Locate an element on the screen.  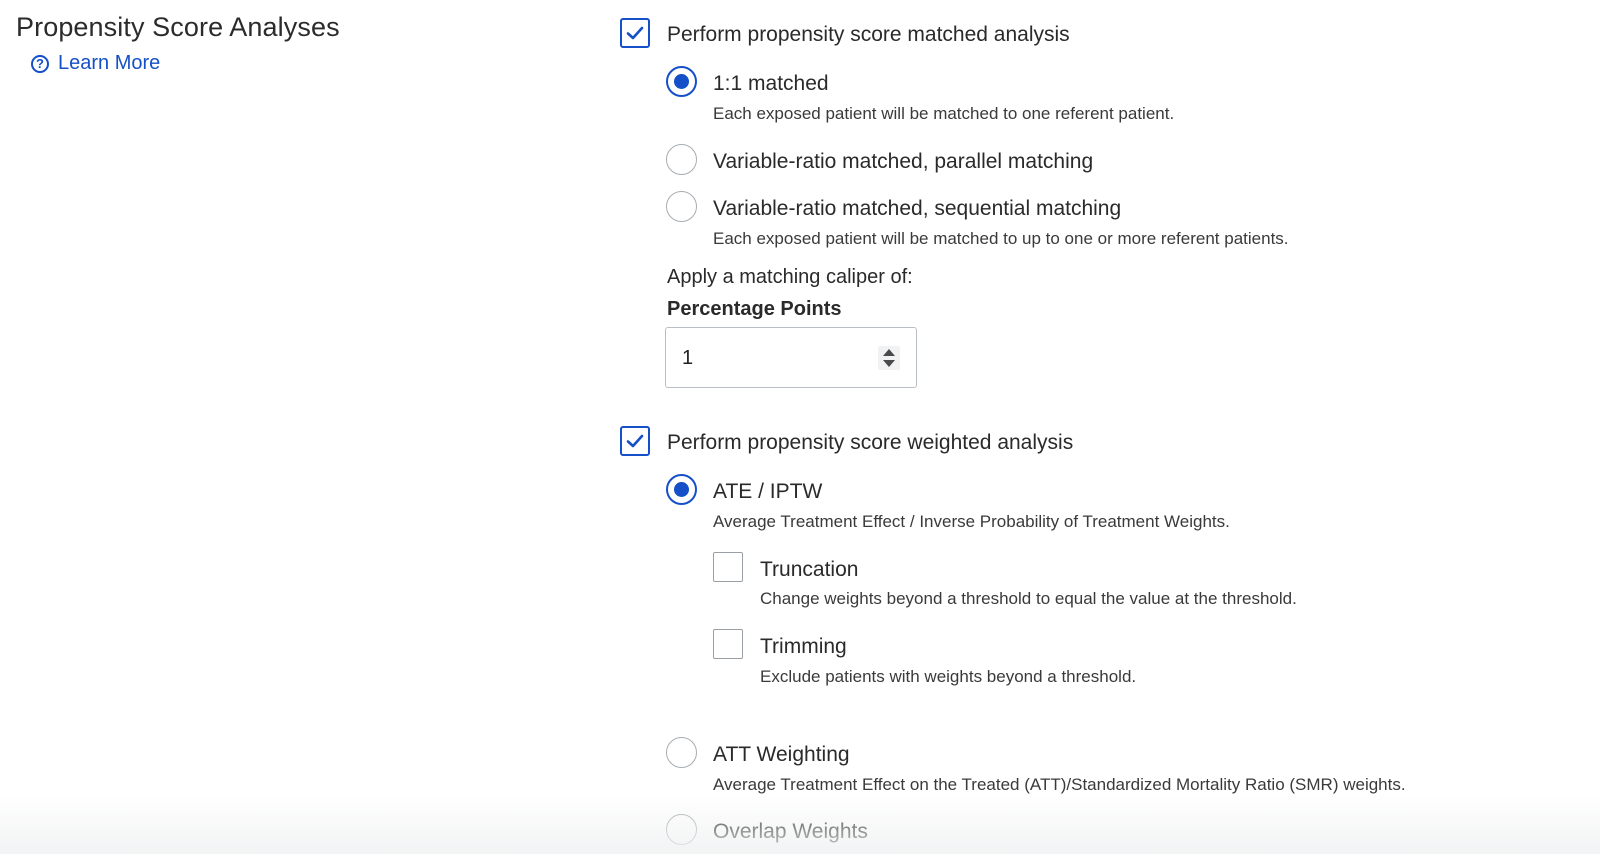
caliper-number-input: 1 is located at coordinates (791, 357).